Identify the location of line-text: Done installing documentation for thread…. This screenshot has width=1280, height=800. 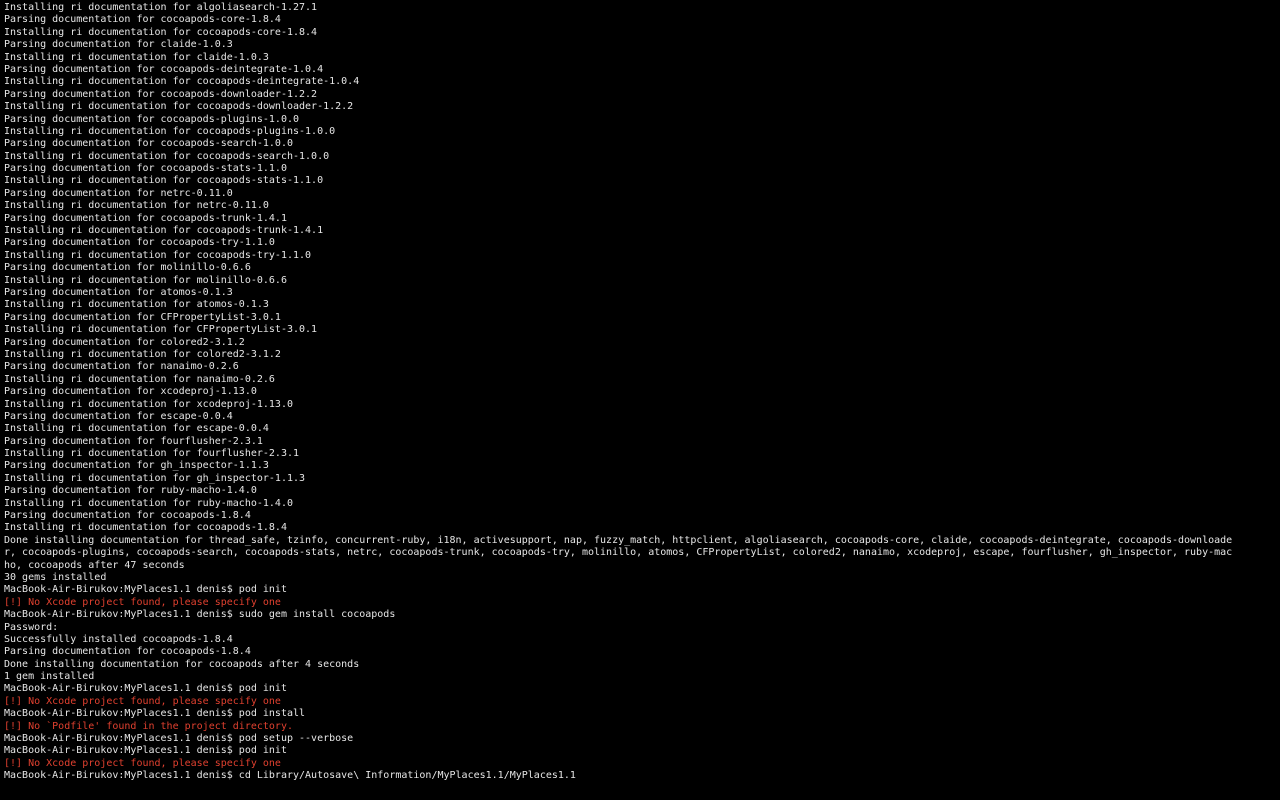
(618, 540).